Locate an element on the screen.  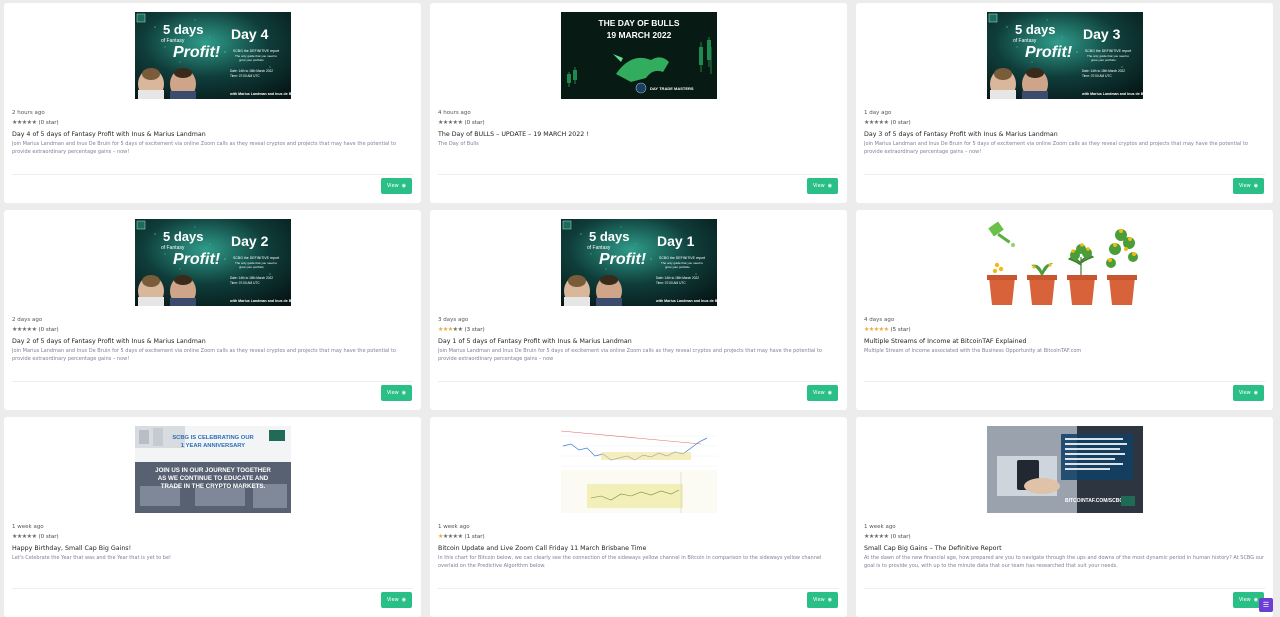
svg-text: DAY TRADE MASTERS is located at coordinates (672, 88).